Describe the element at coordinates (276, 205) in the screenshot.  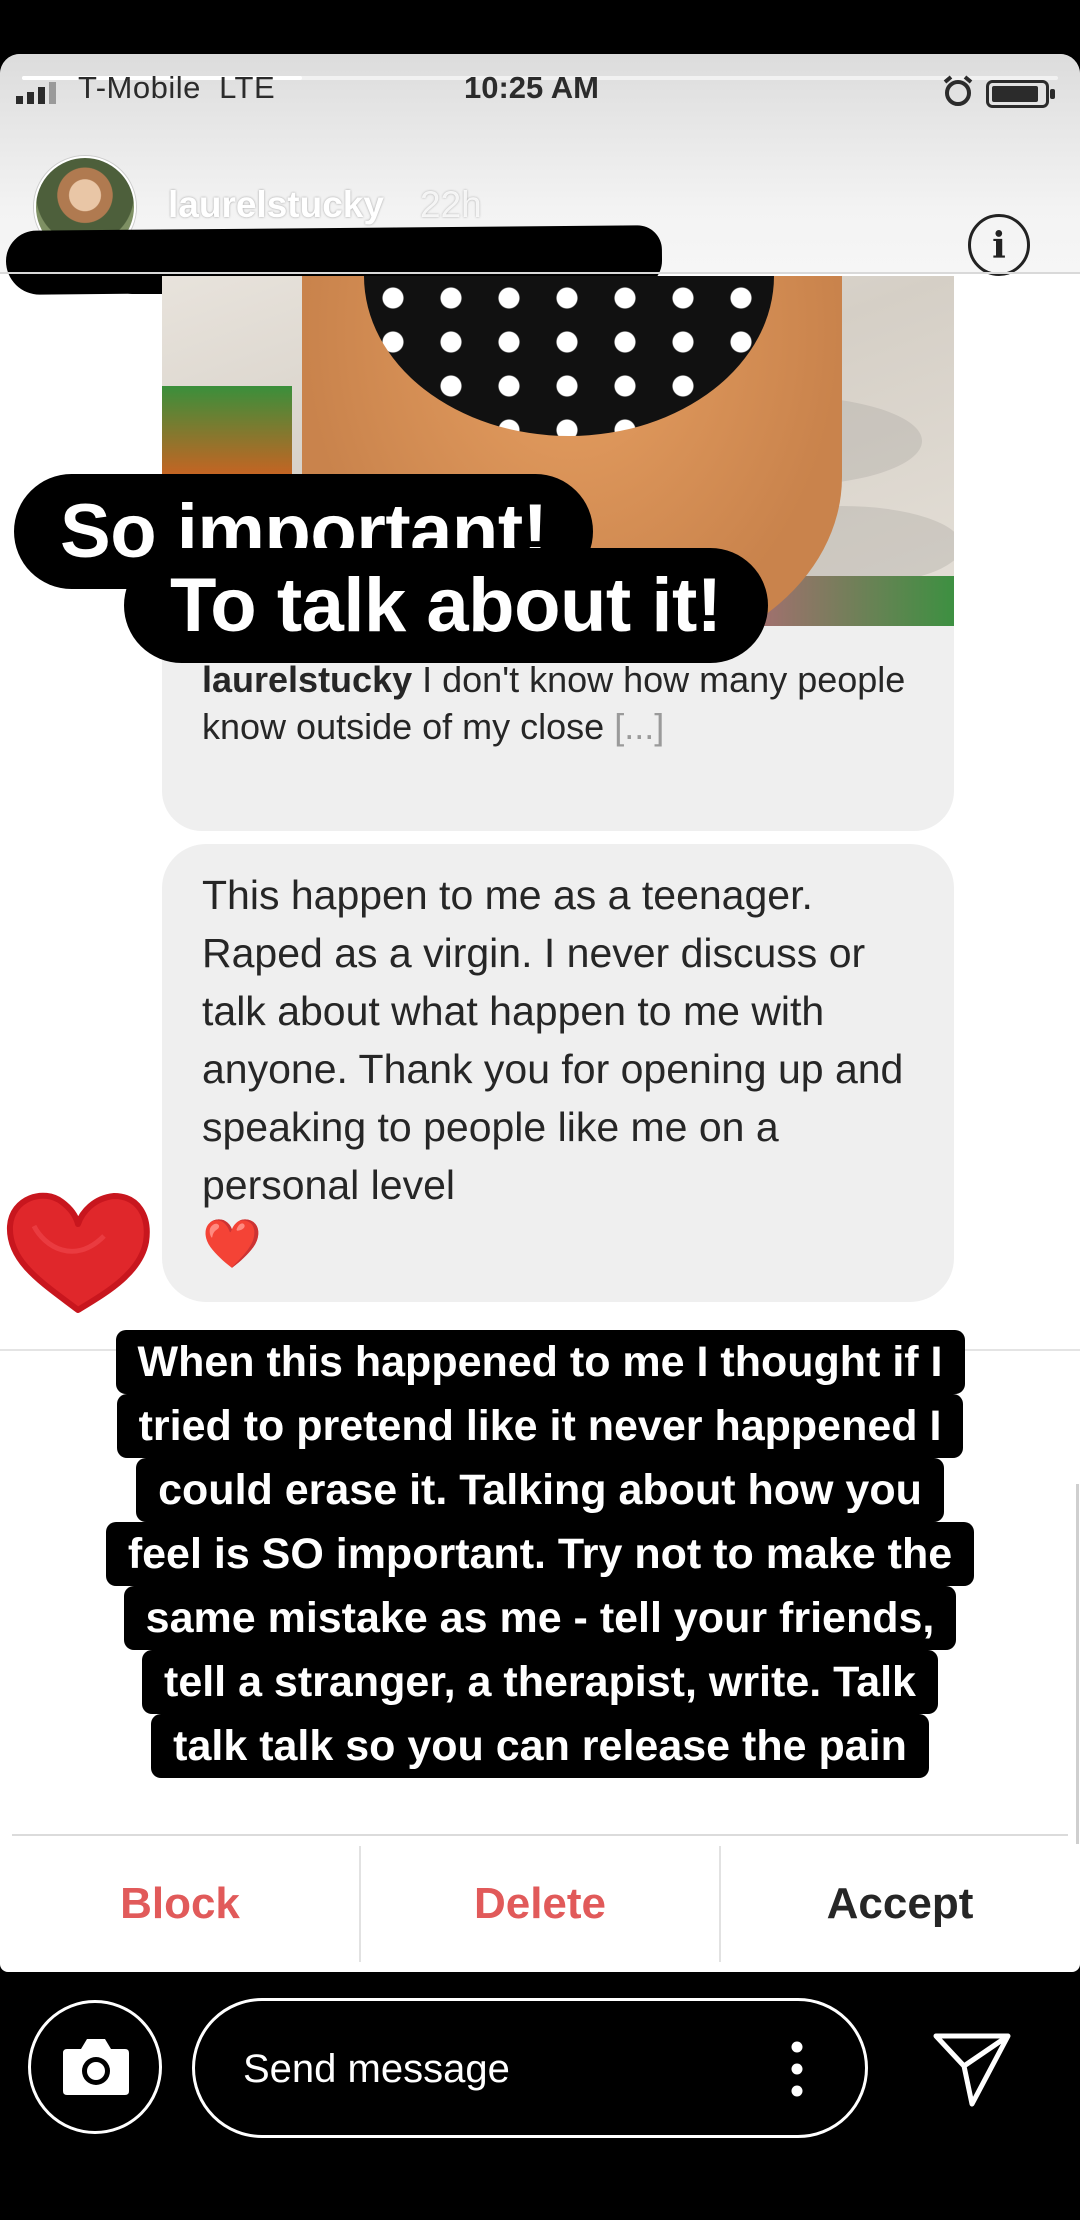
I see `story-username: laurelstucky` at that location.